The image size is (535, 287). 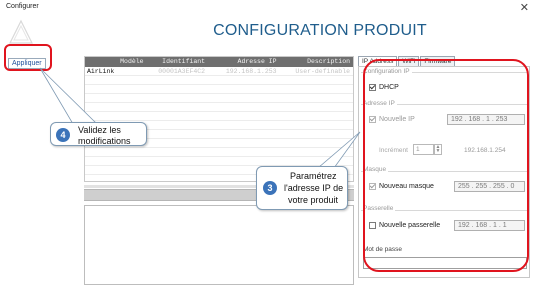 What do you see at coordinates (270, 188) in the screenshot?
I see `step-3-badge: 3` at bounding box center [270, 188].